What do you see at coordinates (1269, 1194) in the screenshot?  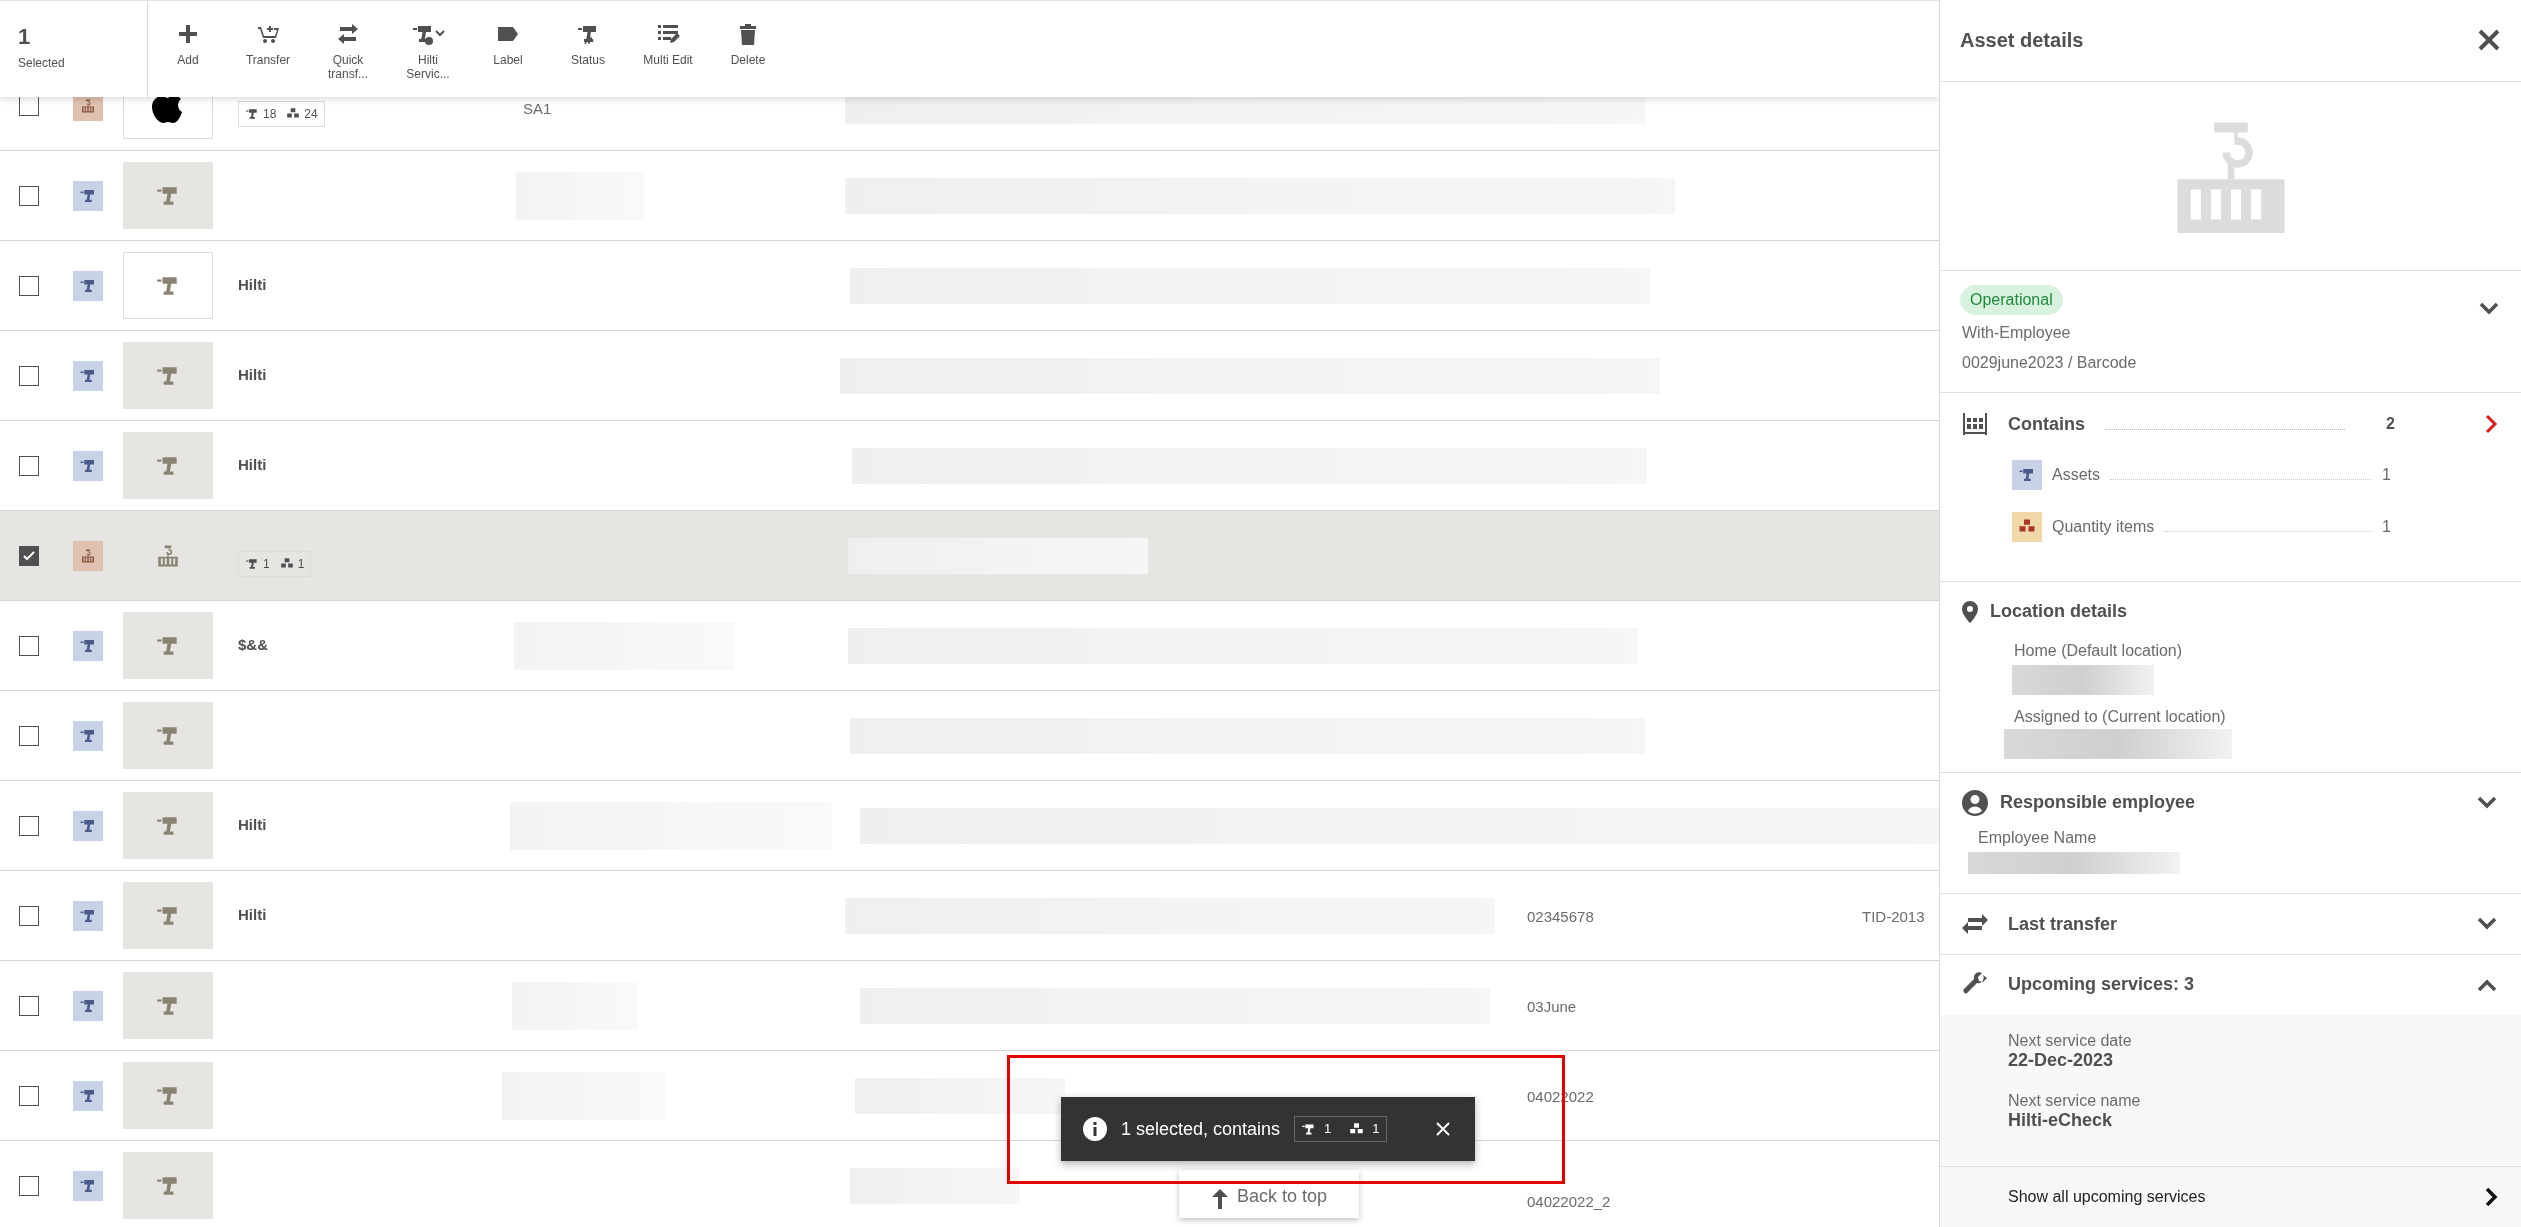 I see `back-to-top-button: Back to top` at bounding box center [1269, 1194].